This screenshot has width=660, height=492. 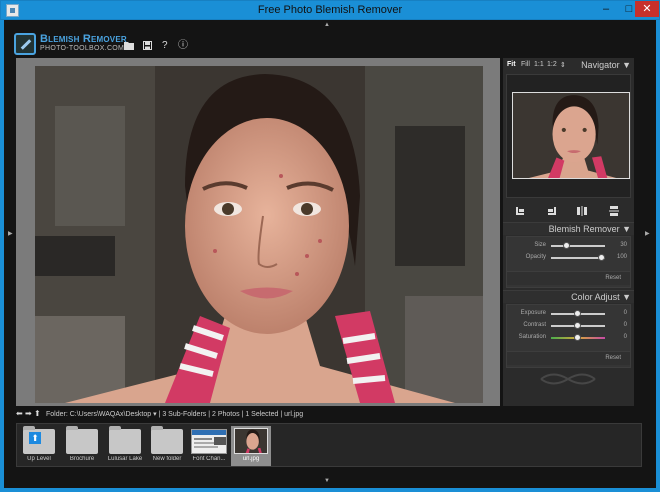 What do you see at coordinates (647, 233) in the screenshot?
I see `collapse-right-arrow-icon: ▶` at bounding box center [647, 233].